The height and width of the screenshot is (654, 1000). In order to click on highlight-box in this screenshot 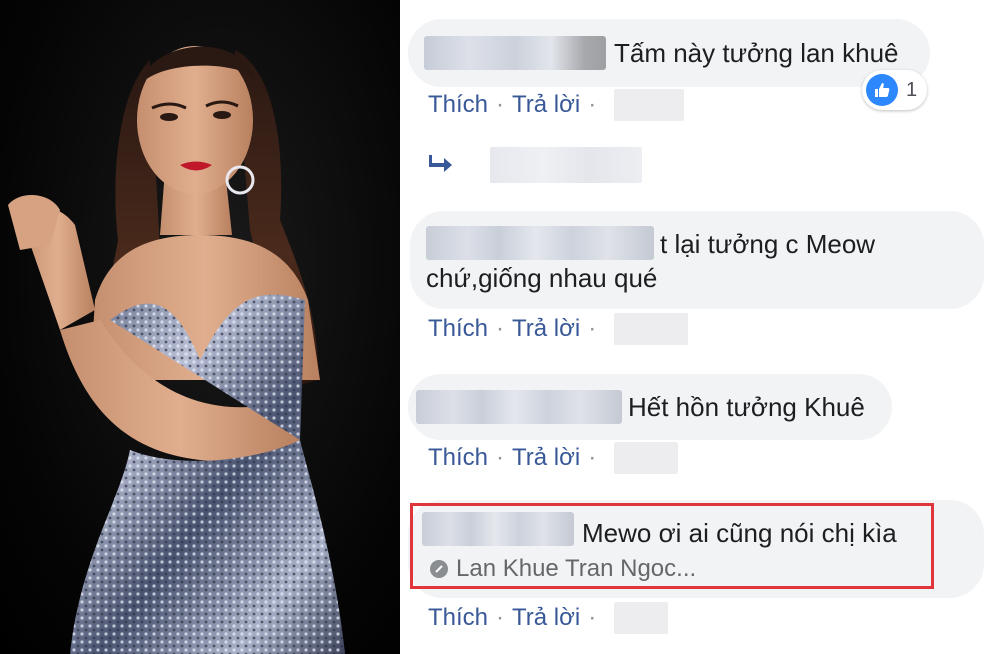, I will do `click(672, 546)`.